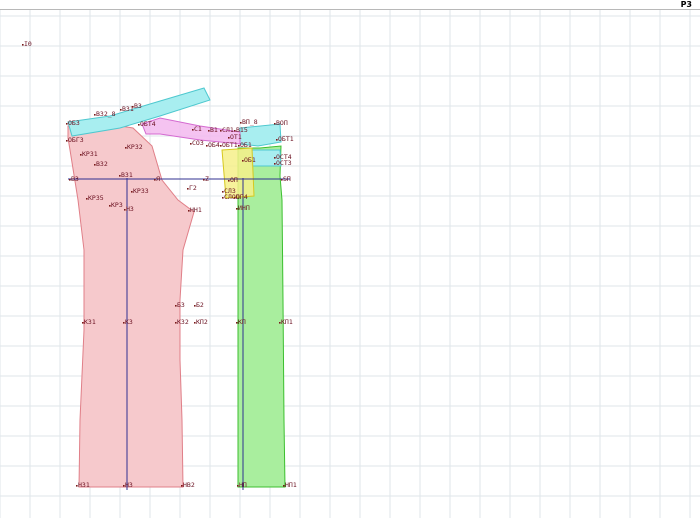  What do you see at coordinates (76, 140) in the screenshot?
I see `label-obg3: ОБГ3` at bounding box center [76, 140].